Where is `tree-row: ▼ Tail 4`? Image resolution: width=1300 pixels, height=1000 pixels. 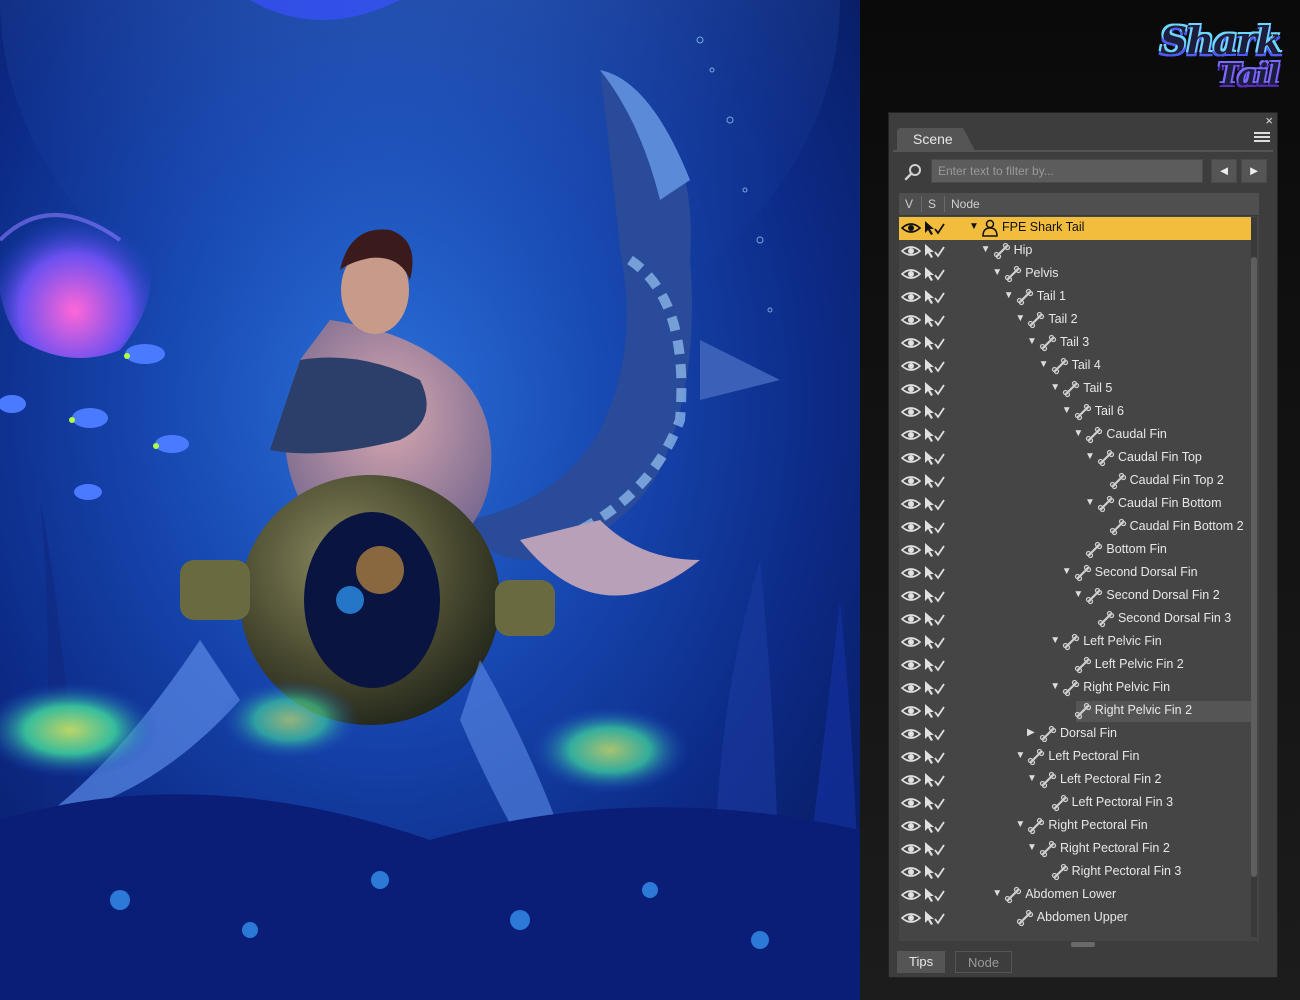
tree-row: ▼ Tail 4 is located at coordinates (1077, 366).